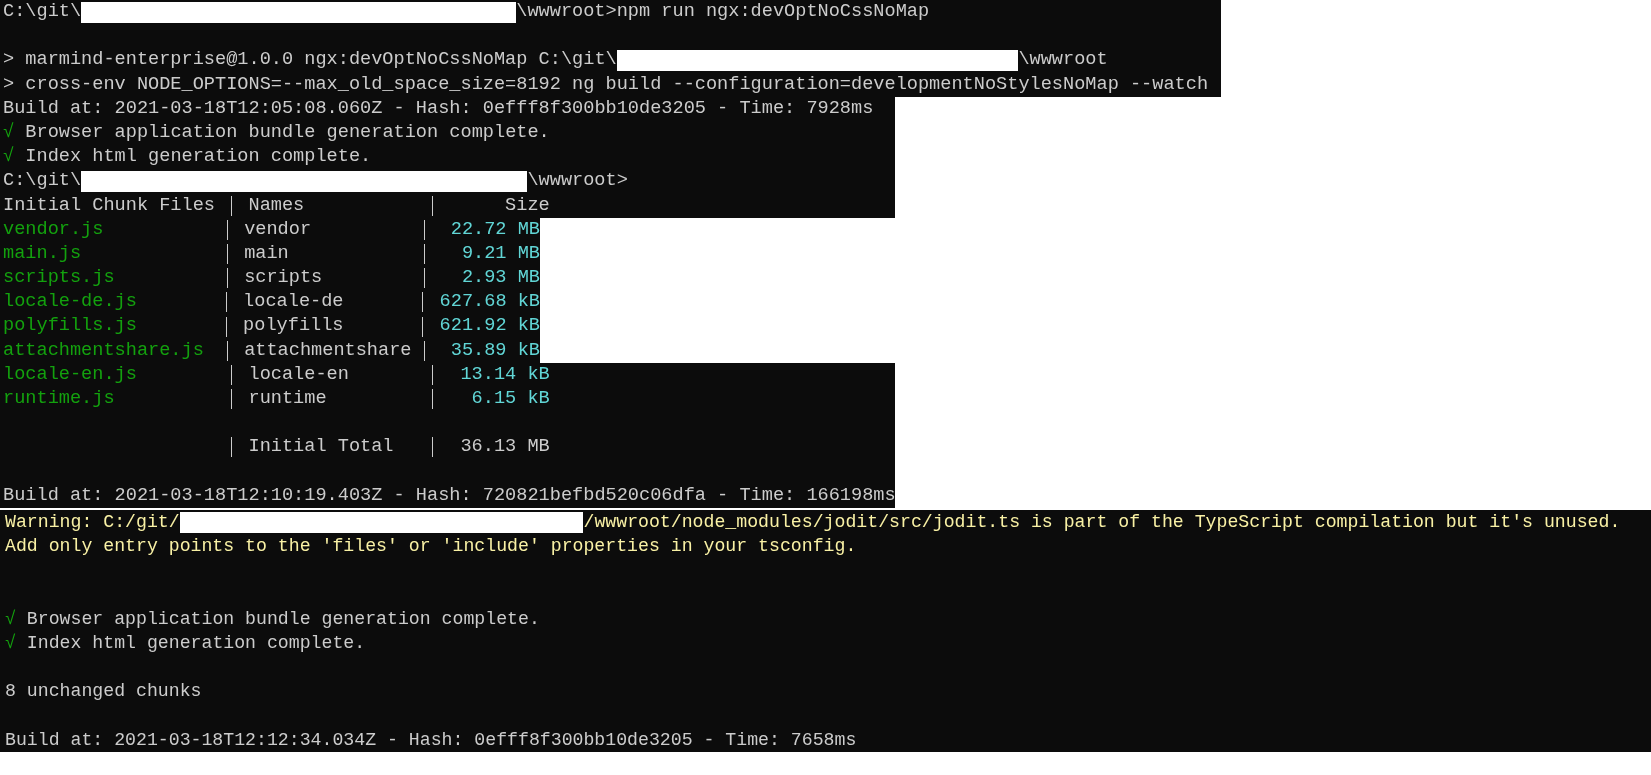 The height and width of the screenshot is (775, 1651). Describe the element at coordinates (278, 229) in the screenshot. I see `table-cell-text: vendor` at that location.